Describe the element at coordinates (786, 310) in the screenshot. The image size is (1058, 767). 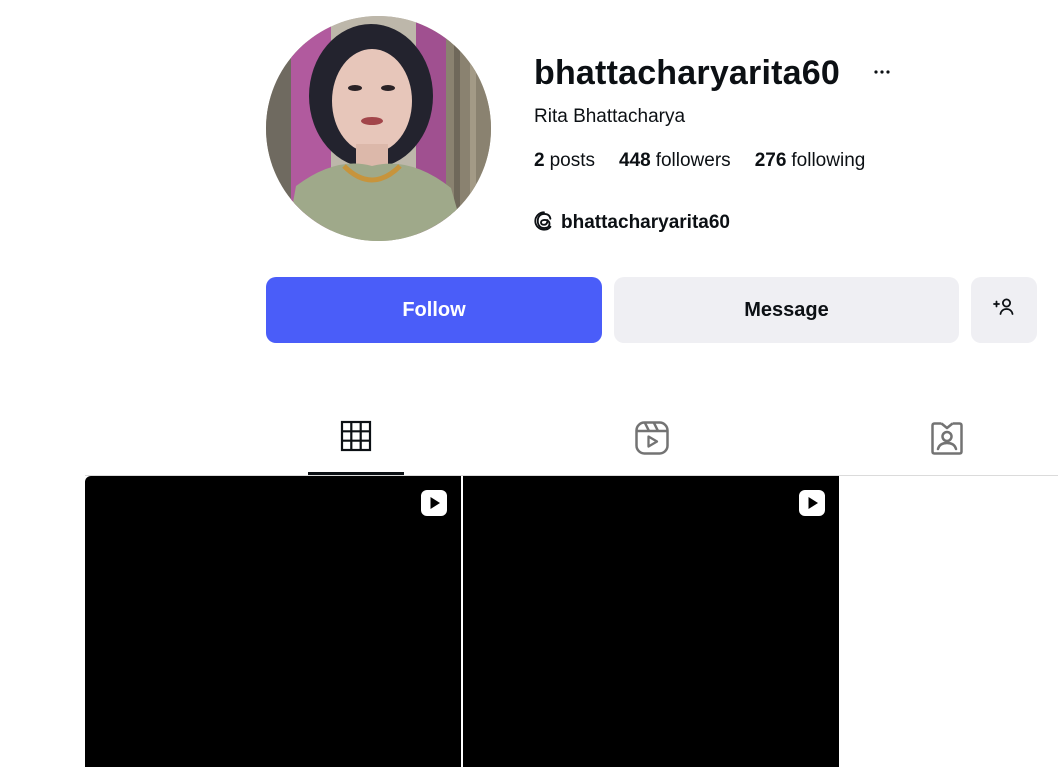
I see `message-button: Message` at that location.